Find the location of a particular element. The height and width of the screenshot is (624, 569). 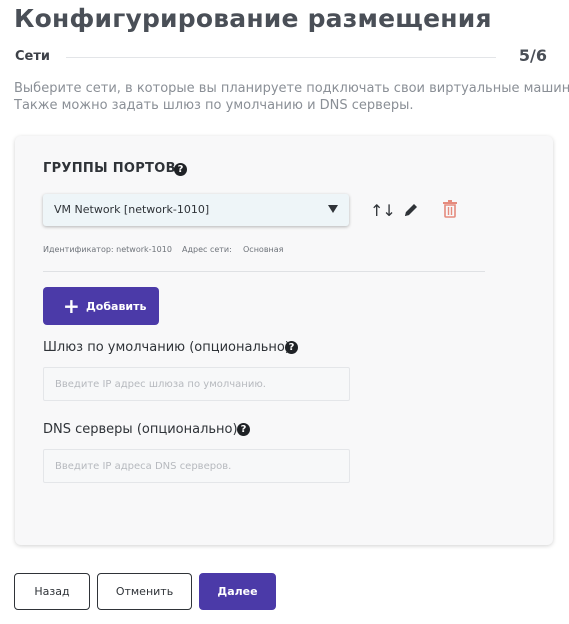

step-name: Сети is located at coordinates (33, 56).